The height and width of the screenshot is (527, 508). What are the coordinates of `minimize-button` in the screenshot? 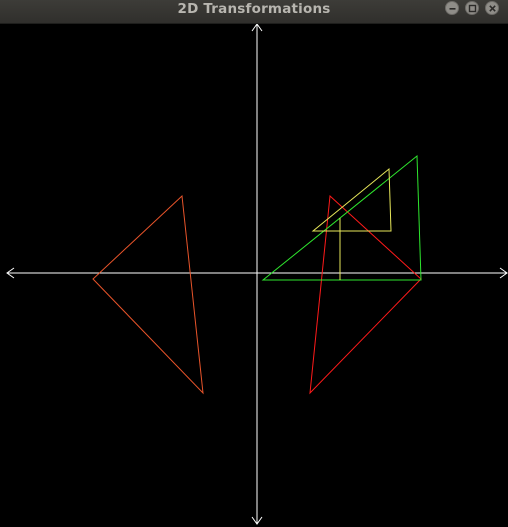 It's located at (452, 8).